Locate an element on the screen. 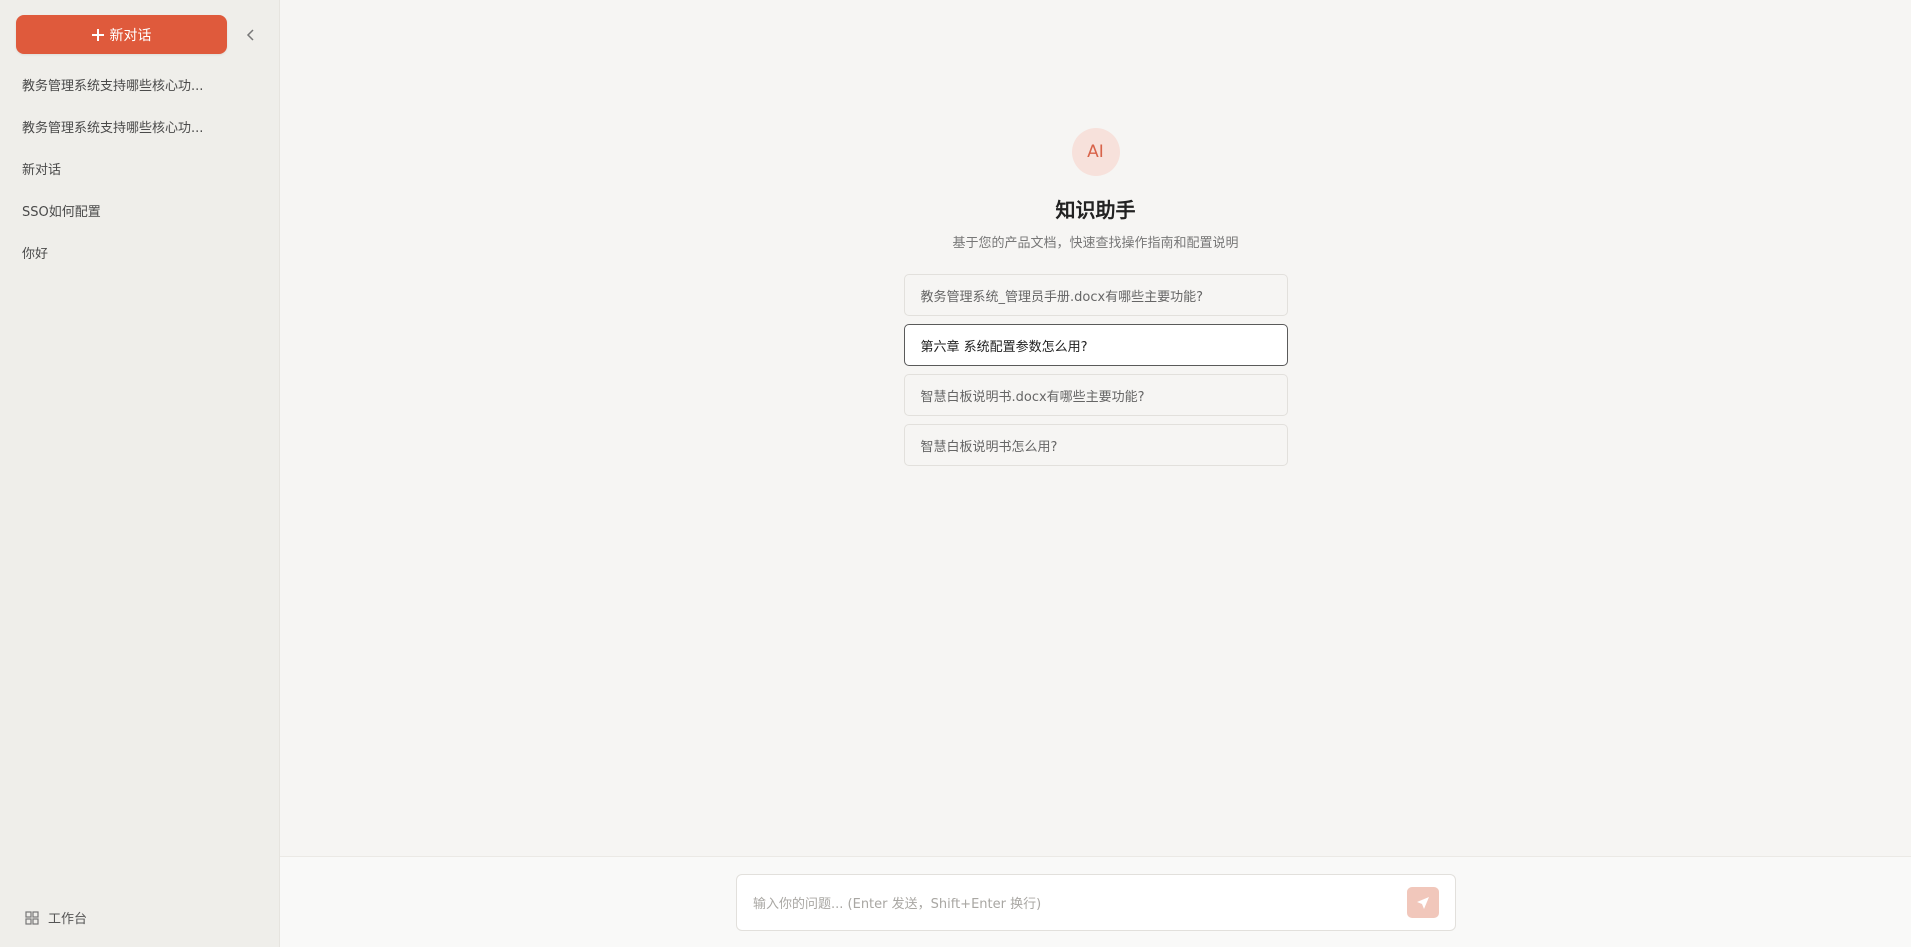  composer is located at coordinates (1096, 902).